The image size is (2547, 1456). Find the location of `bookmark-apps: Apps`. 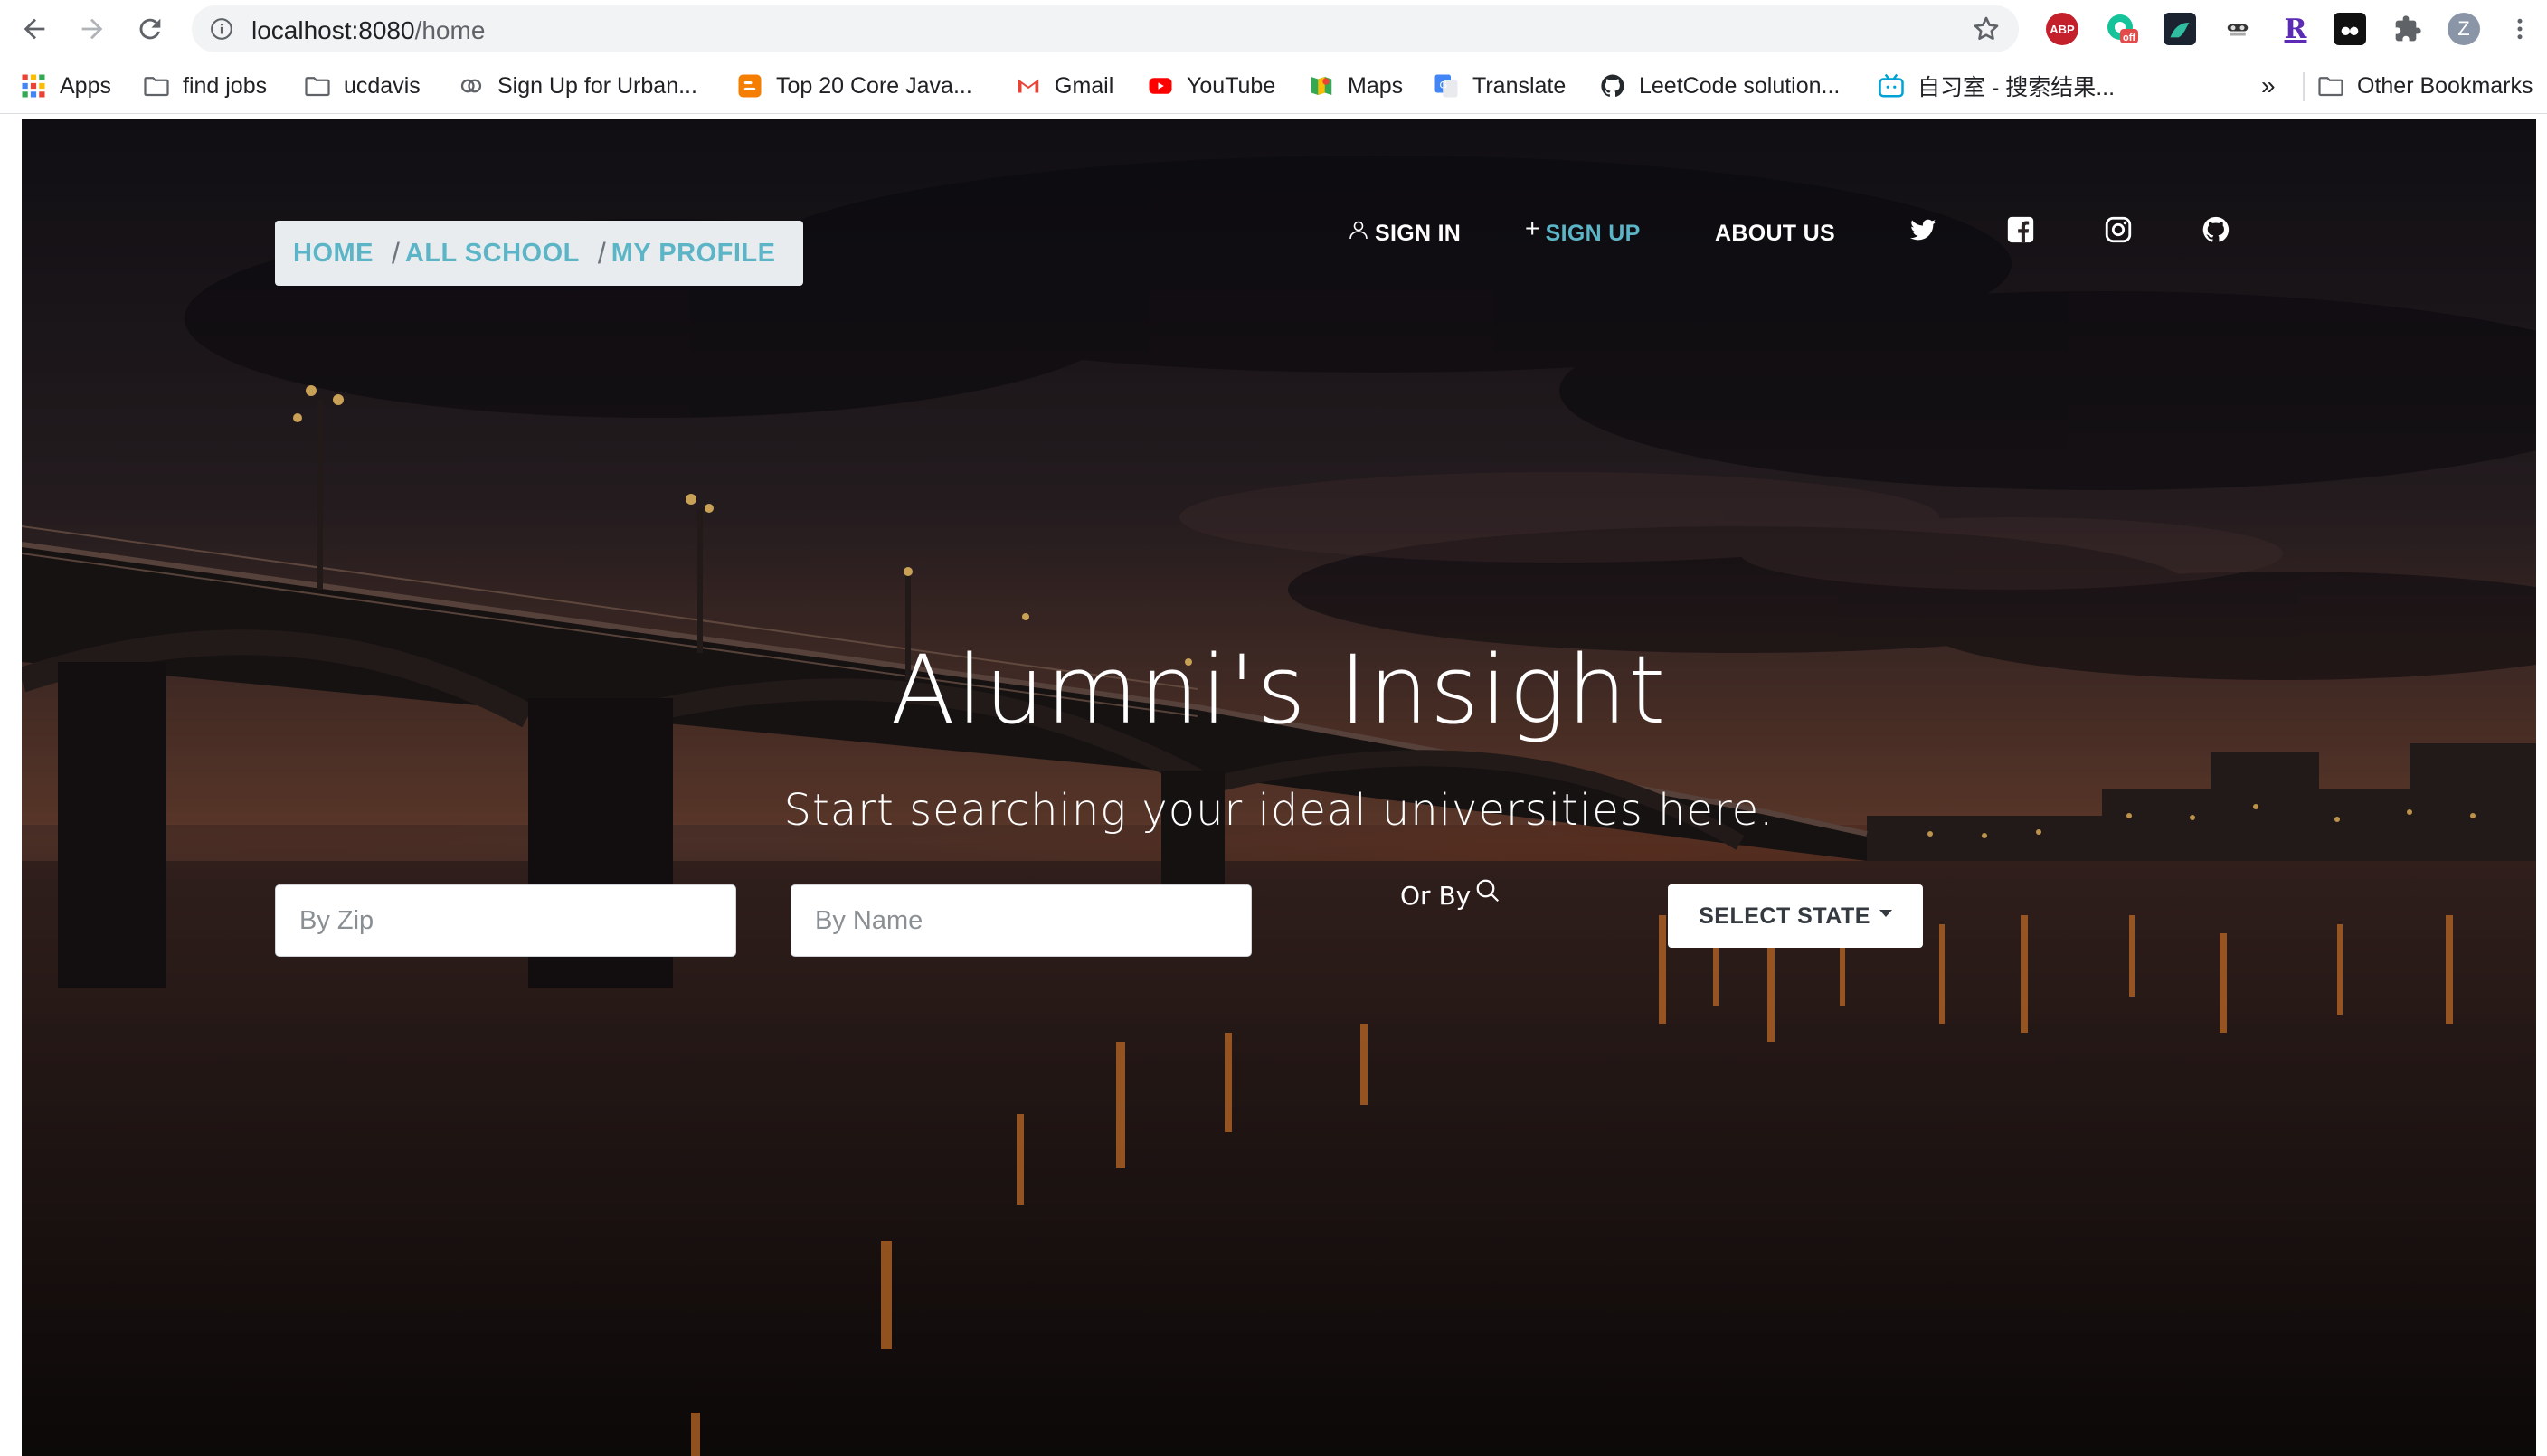

bookmark-apps: Apps is located at coordinates (65, 86).